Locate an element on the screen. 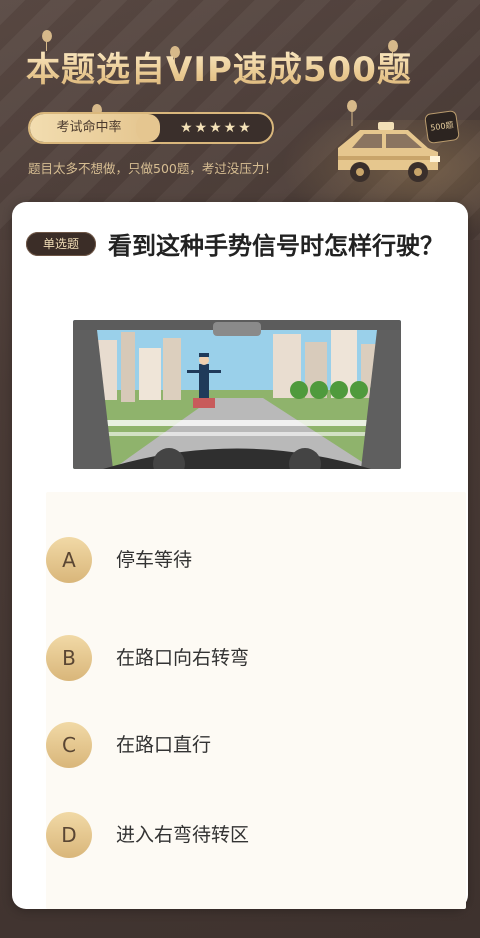 This screenshot has width=480, height=938. taxi-car-icon is located at coordinates (389, 141).